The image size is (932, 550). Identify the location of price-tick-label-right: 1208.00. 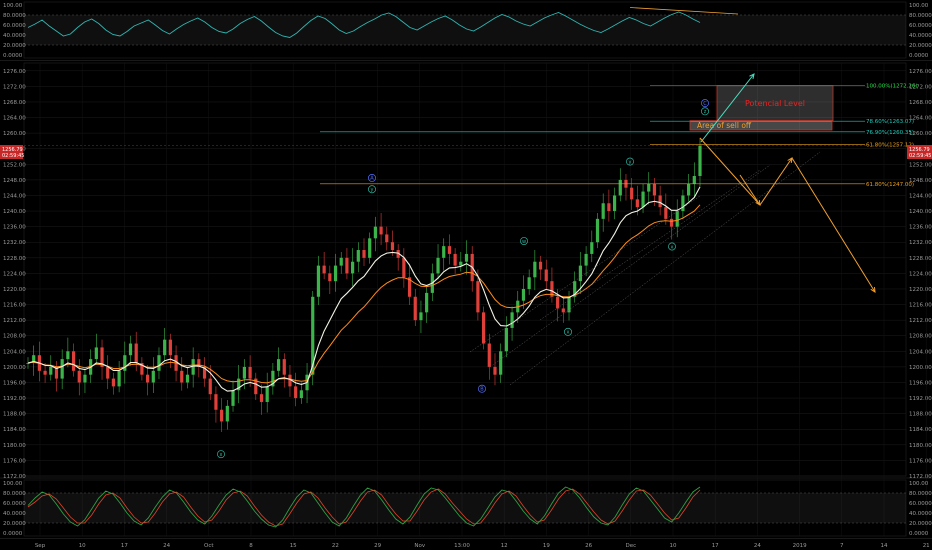
(920, 337).